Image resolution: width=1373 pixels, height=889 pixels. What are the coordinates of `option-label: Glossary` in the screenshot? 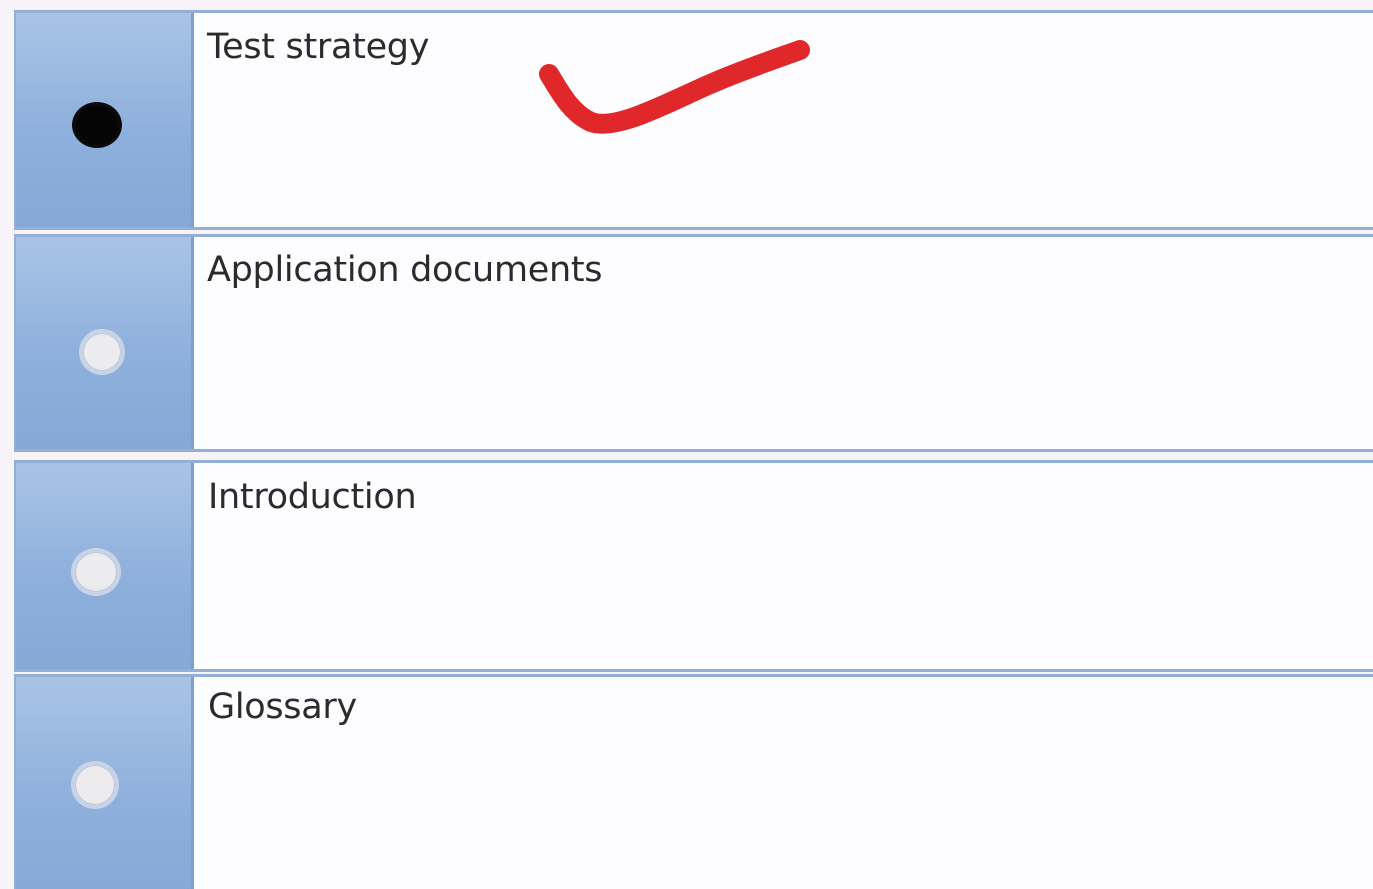 It's located at (282, 707).